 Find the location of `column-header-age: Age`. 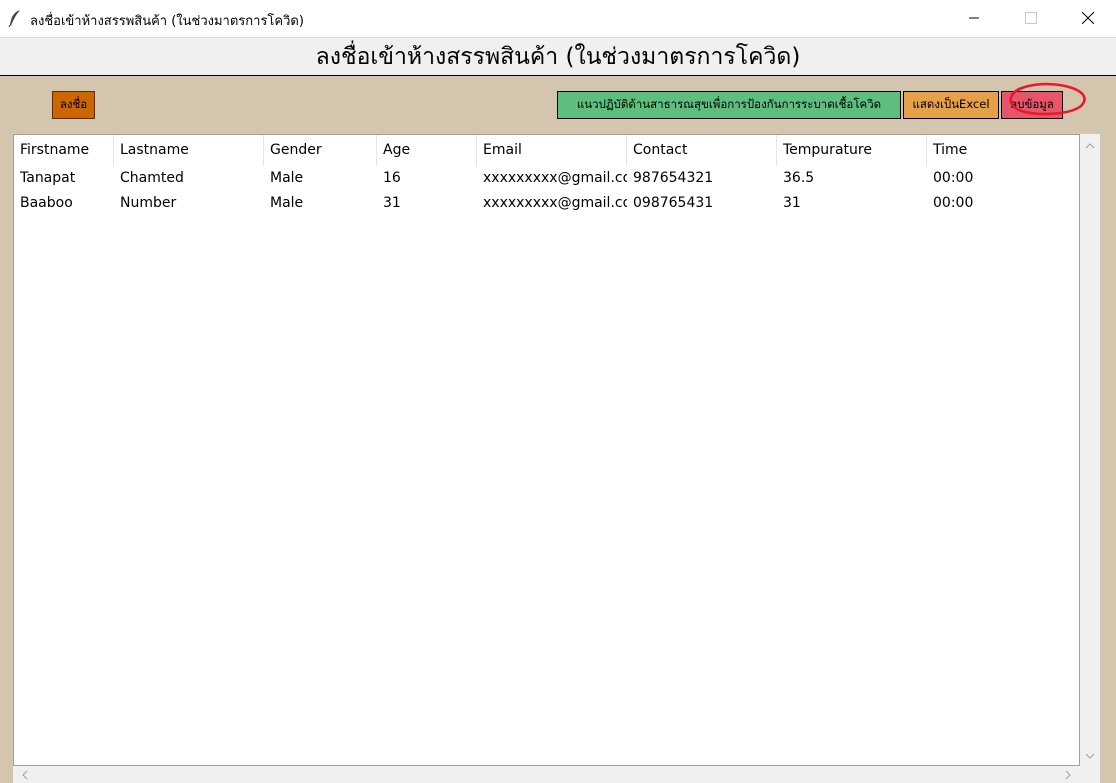

column-header-age: Age is located at coordinates (427, 150).